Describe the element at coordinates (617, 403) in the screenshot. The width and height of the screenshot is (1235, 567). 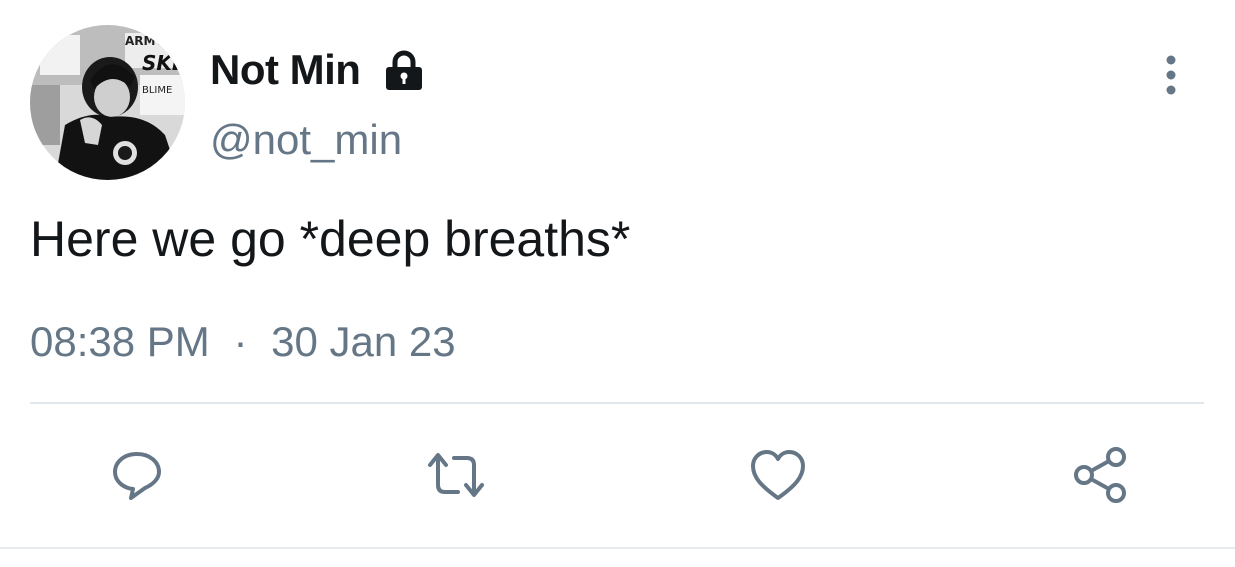
I see `divider` at that location.